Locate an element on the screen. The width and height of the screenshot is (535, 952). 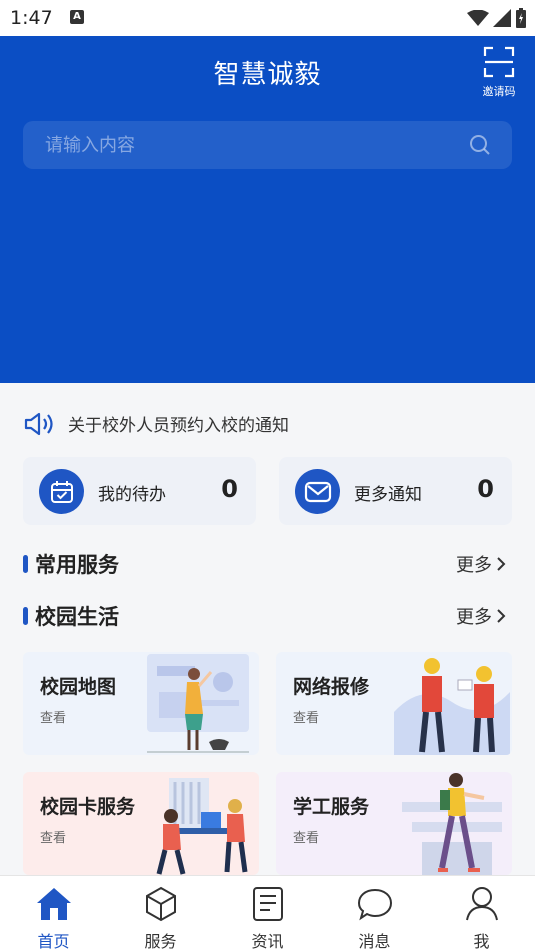
tile-title: 校园地图 is located at coordinates (78, 687).